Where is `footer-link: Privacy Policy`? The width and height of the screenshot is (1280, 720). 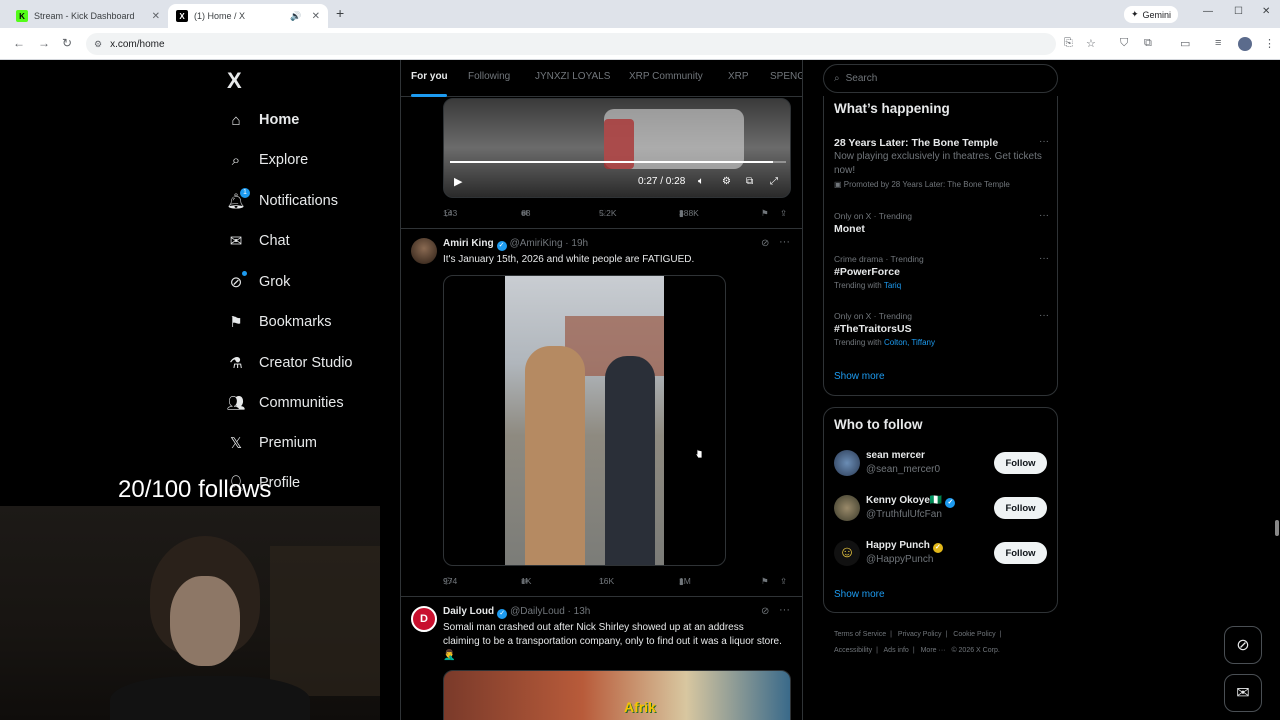
footer-link: Privacy Policy is located at coordinates (920, 634).